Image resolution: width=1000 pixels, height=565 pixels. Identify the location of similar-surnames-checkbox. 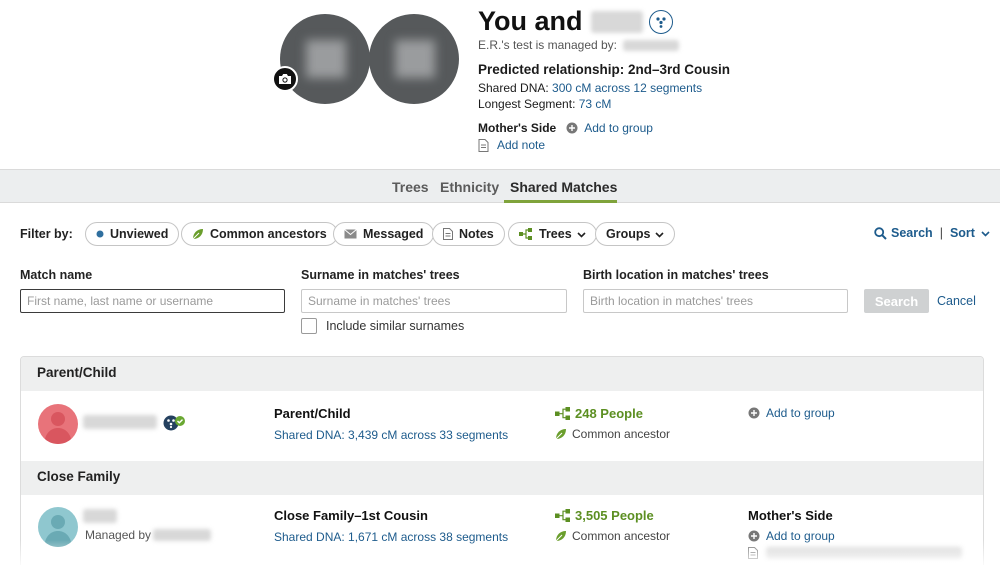
(309, 326).